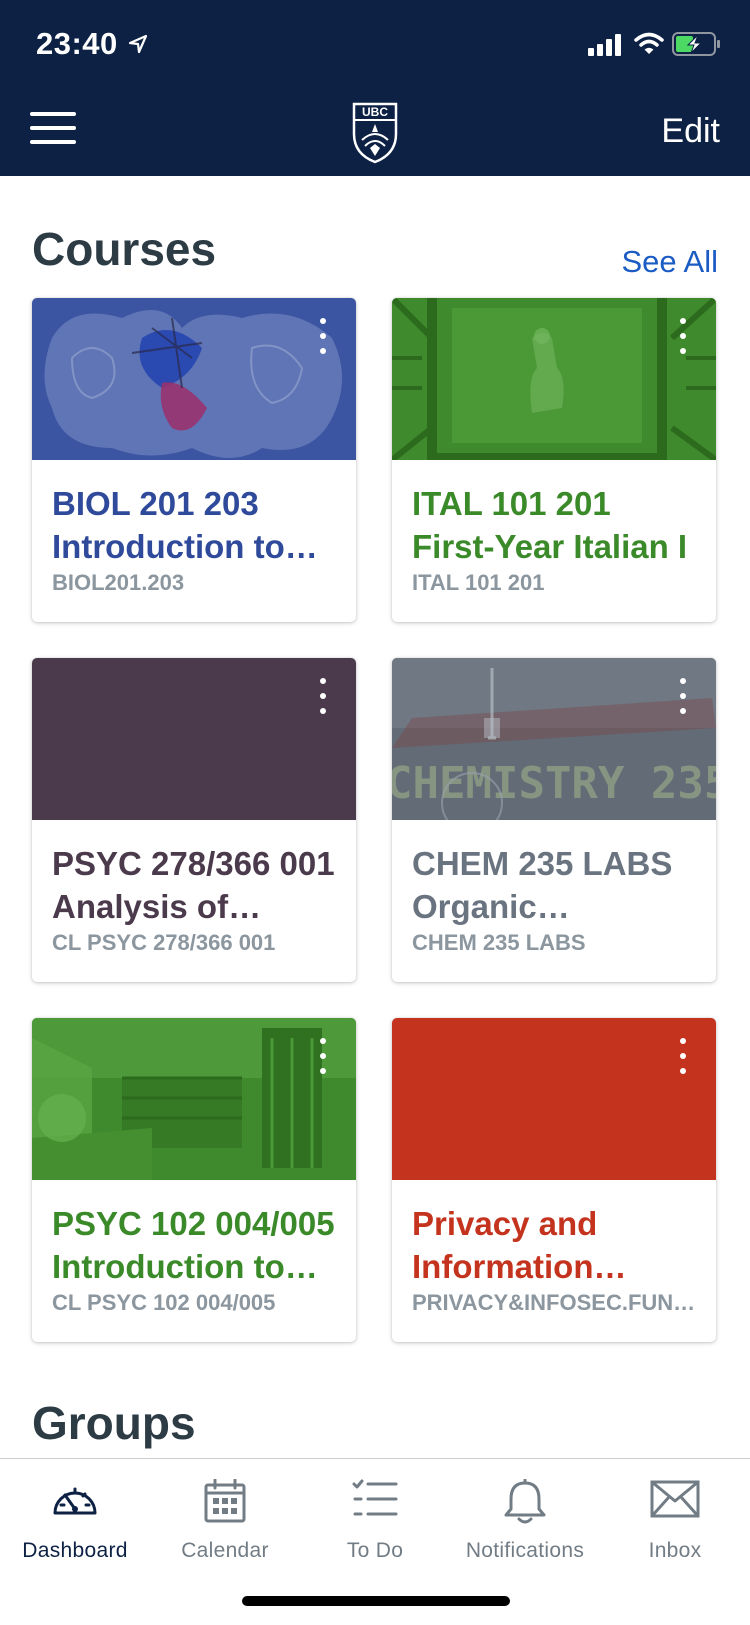 The height and width of the screenshot is (1625, 750). Describe the element at coordinates (375, 112) in the screenshot. I see `svg-text: UBC` at that location.